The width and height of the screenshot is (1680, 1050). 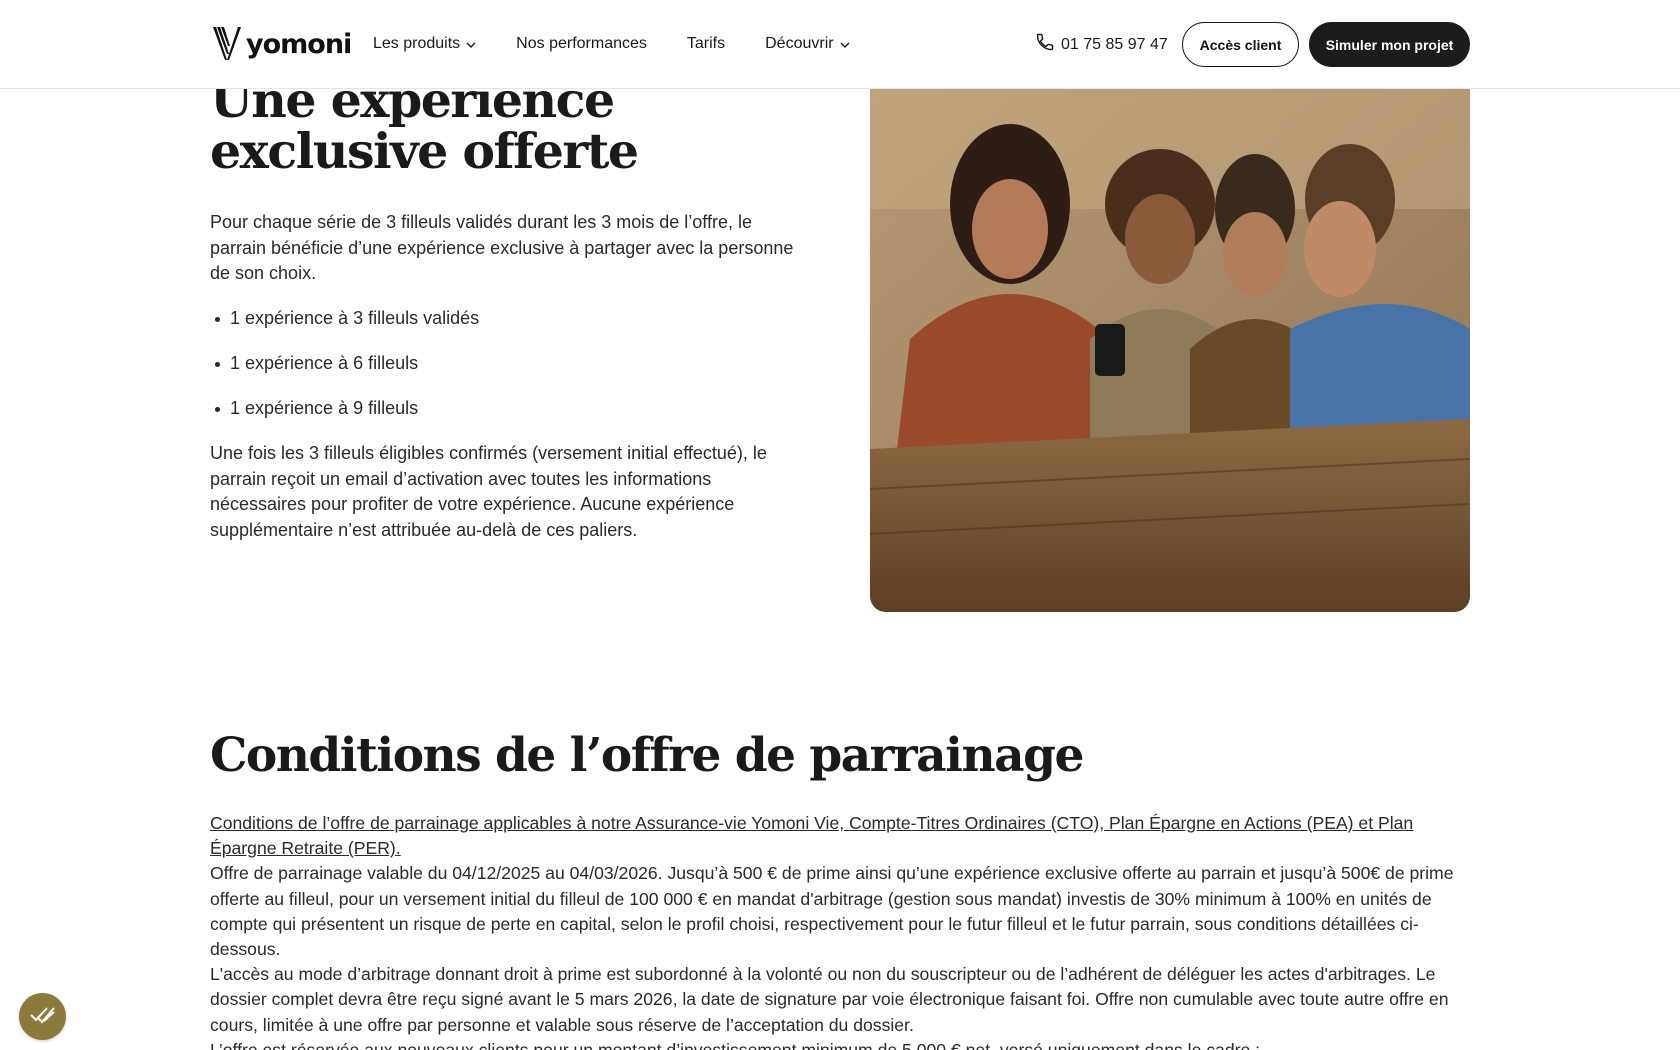 What do you see at coordinates (647, 755) in the screenshot?
I see `conditions-title: Conditions de l’offre de parrainage` at bounding box center [647, 755].